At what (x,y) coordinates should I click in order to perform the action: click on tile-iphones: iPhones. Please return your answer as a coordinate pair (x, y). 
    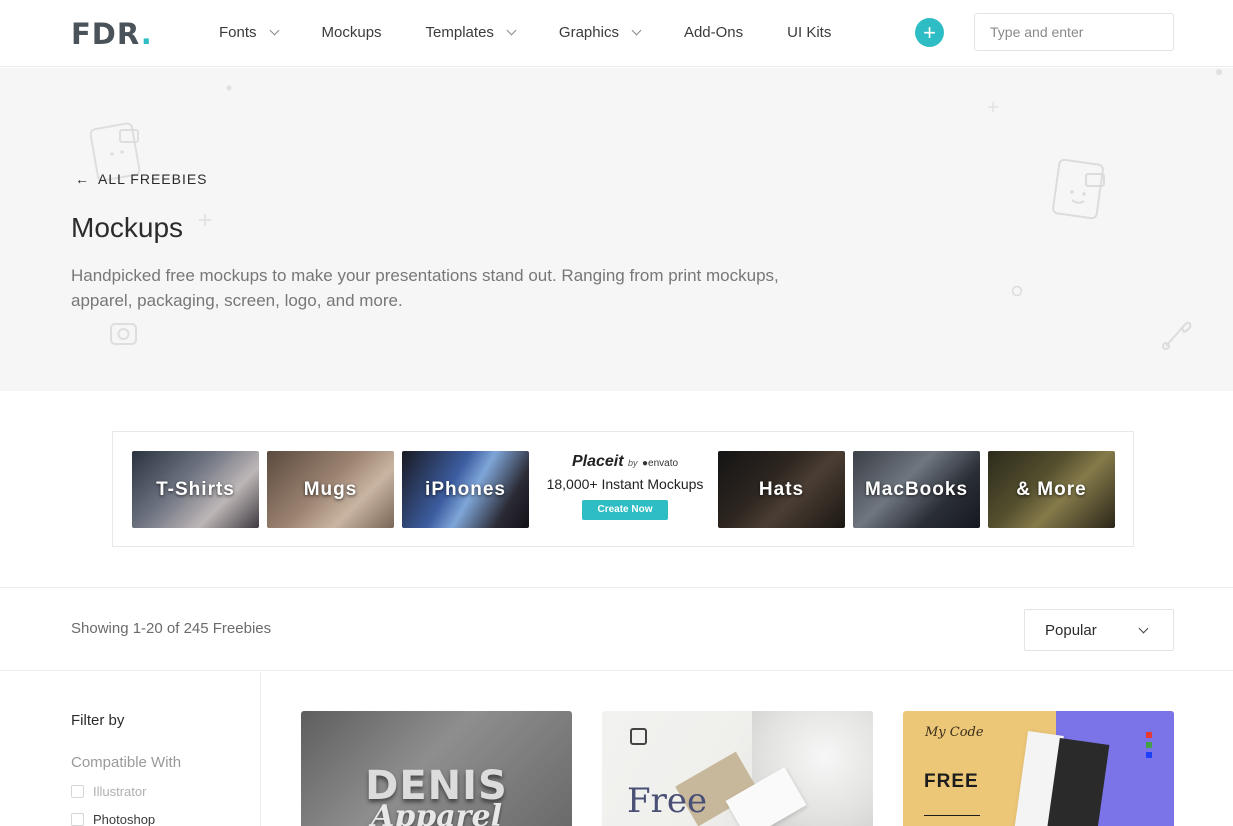
    Looking at the image, I should click on (465, 489).